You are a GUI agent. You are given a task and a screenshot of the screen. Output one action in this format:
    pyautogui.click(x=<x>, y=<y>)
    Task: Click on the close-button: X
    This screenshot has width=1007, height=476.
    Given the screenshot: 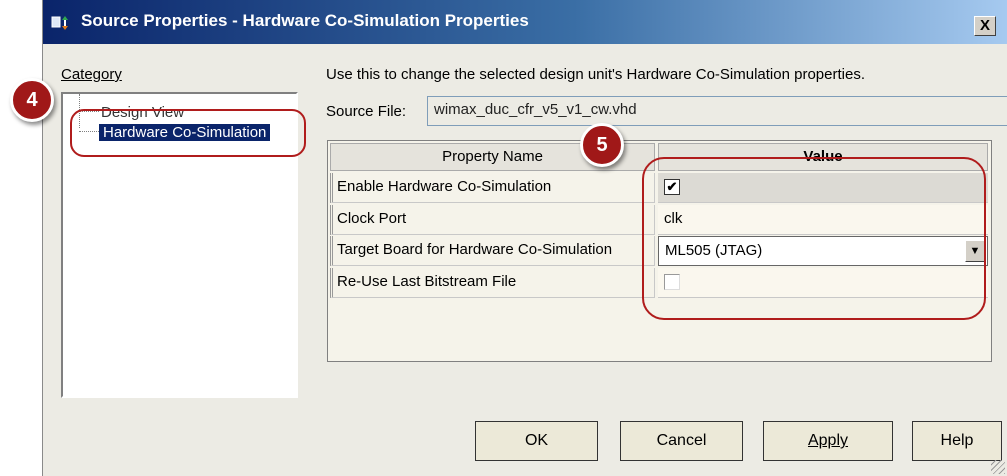 What is the action you would take?
    pyautogui.click(x=985, y=26)
    